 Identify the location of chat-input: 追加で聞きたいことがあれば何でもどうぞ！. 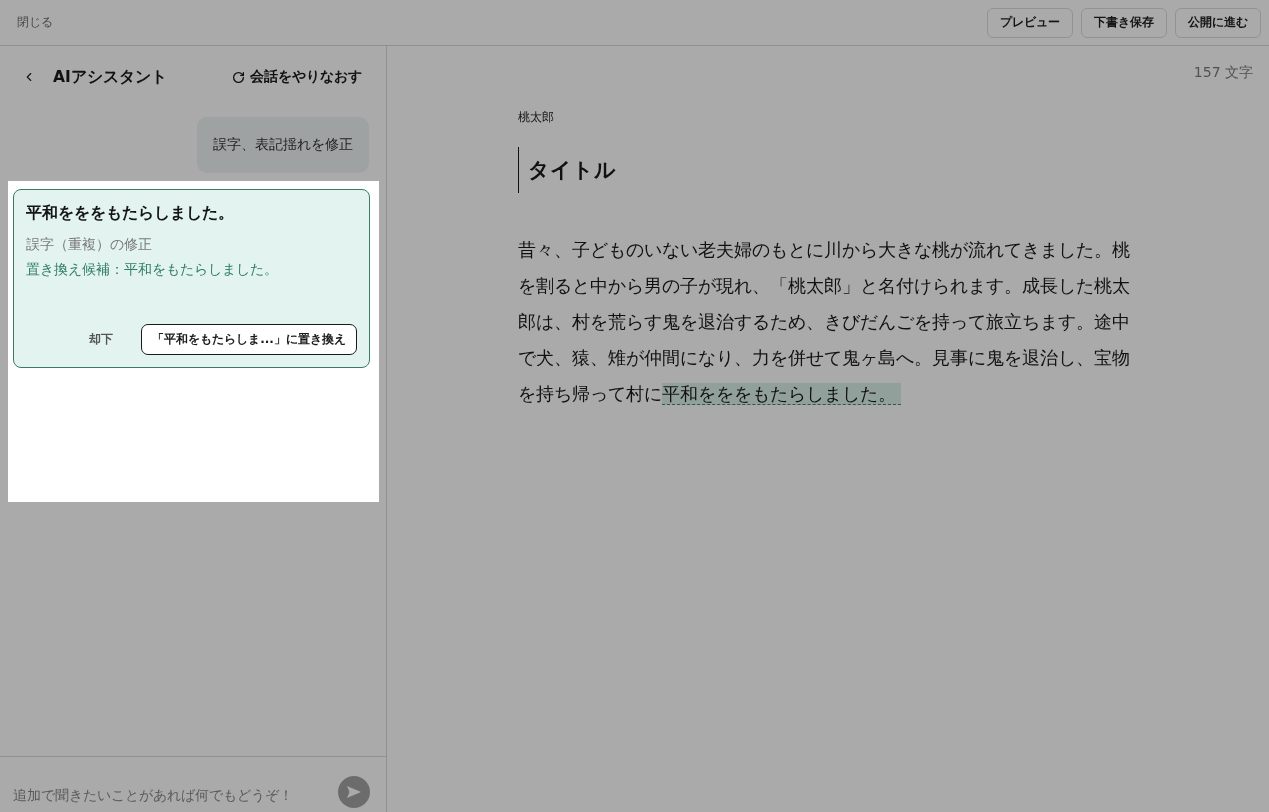
(171, 794).